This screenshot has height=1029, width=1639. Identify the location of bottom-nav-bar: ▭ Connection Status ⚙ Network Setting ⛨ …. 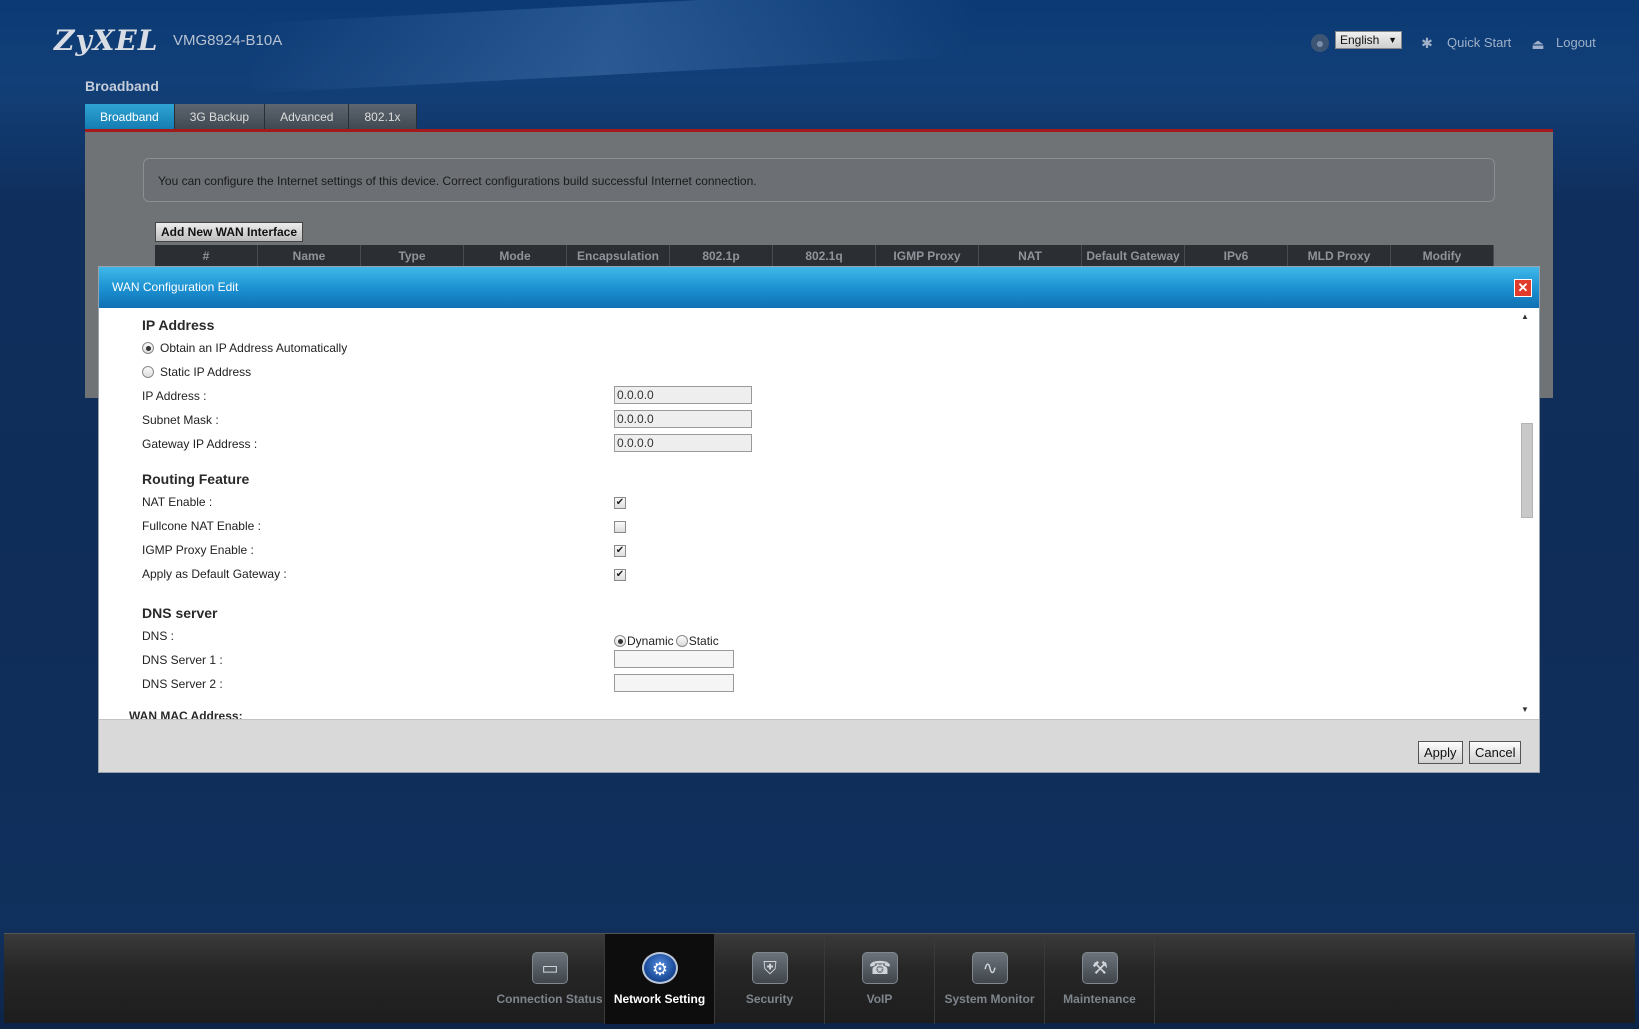
(819, 978).